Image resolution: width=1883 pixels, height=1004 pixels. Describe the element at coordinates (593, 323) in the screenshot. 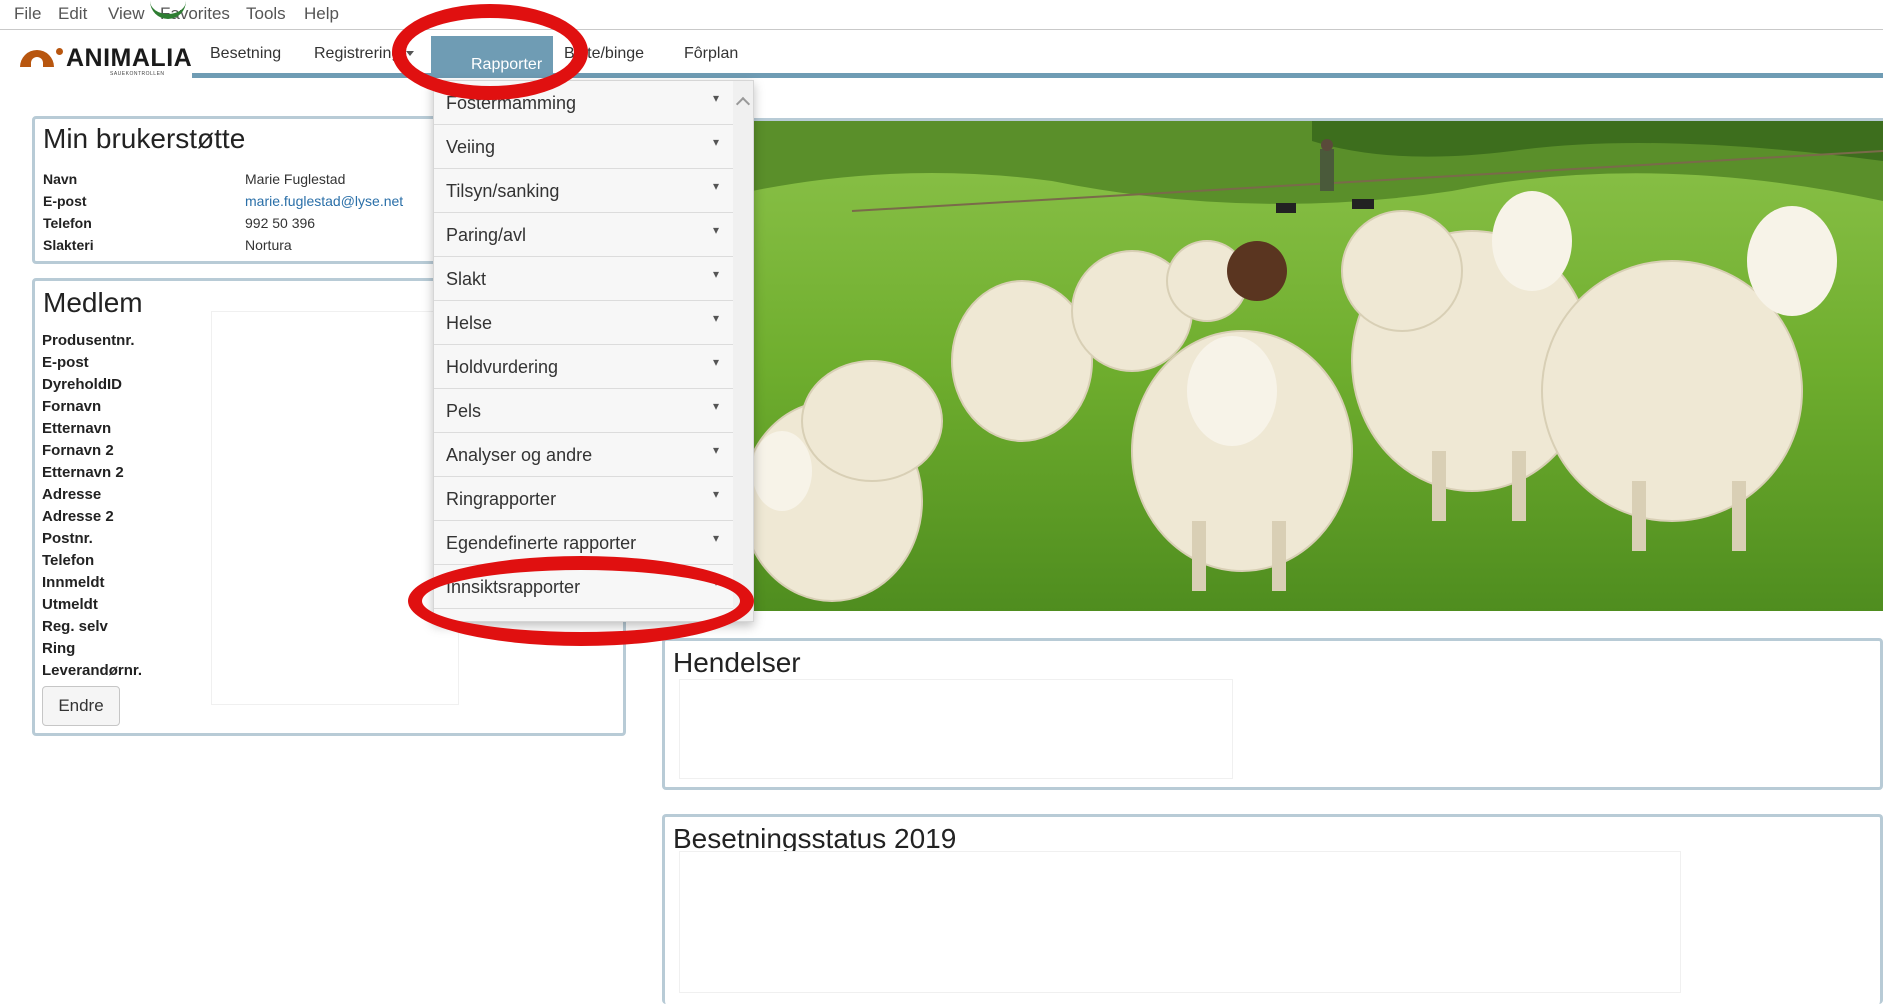

I see `dropdown-item-helse: Helse ▾` at that location.